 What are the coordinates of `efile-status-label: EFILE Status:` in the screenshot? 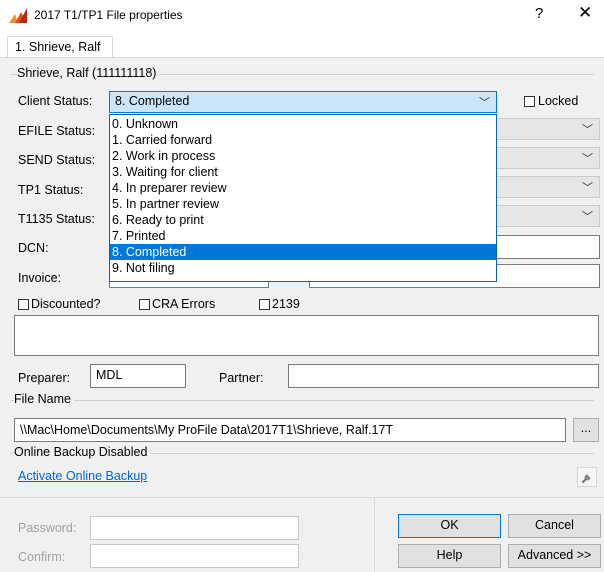 It's located at (57, 131).